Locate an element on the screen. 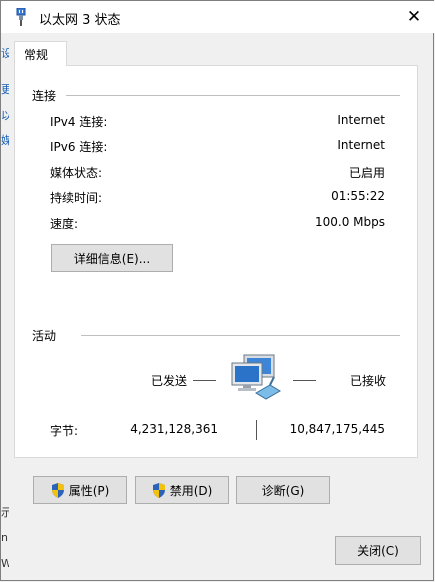 This screenshot has width=435, height=582. tab-general: 常规 is located at coordinates (40, 53).